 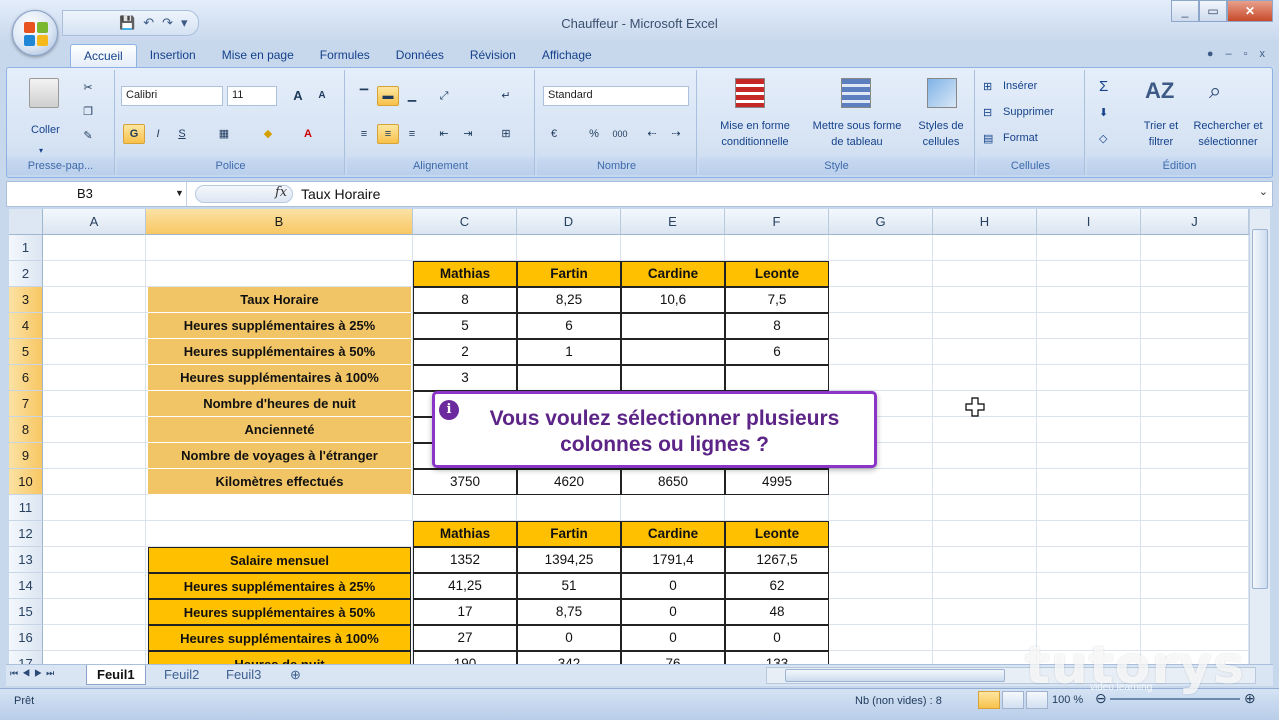 I want to click on align-top-icon: ▔, so click(x=364, y=96).